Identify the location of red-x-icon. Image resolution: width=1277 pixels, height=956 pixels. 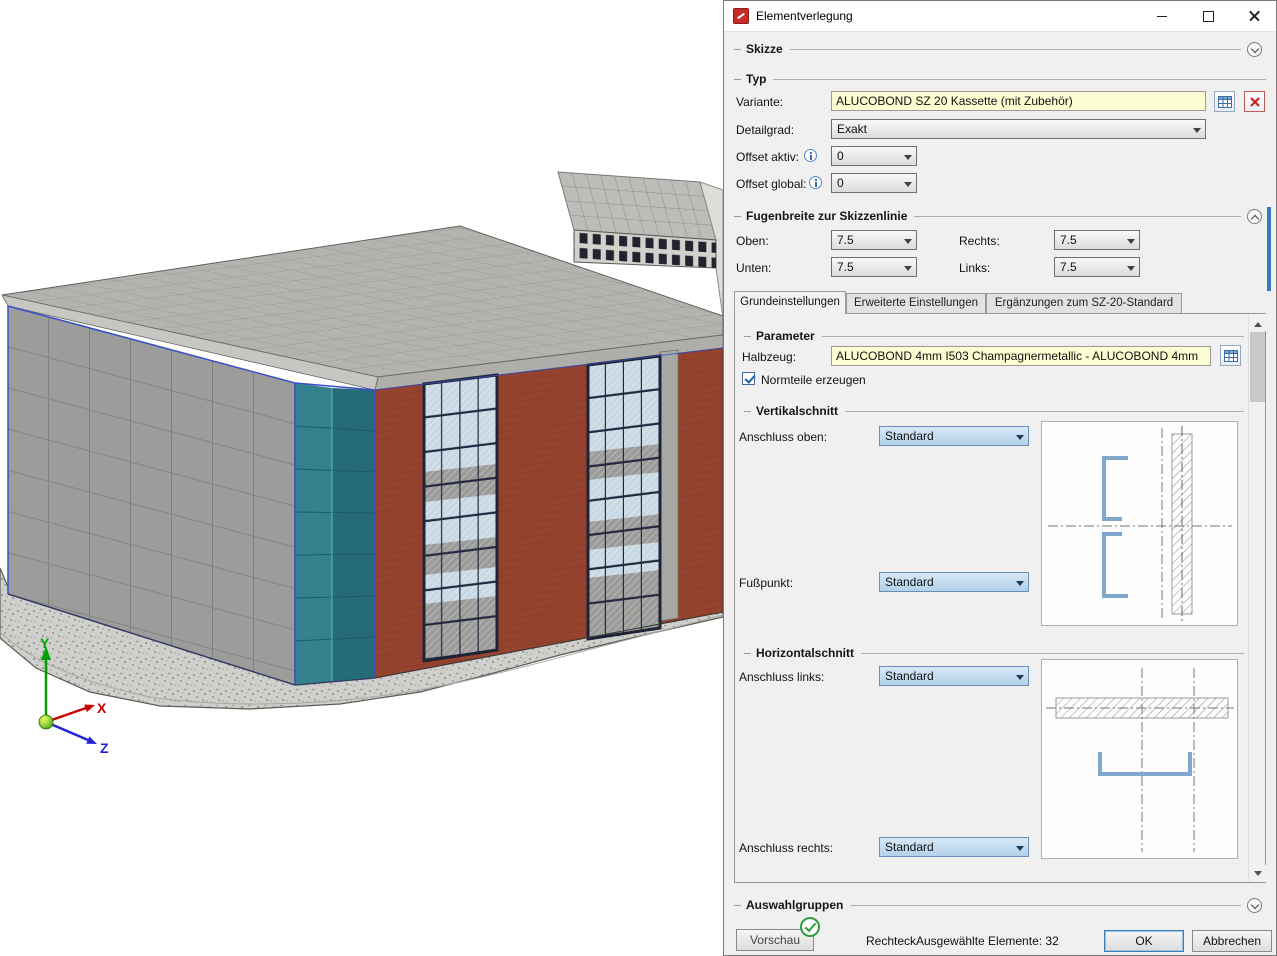
(1254, 101).